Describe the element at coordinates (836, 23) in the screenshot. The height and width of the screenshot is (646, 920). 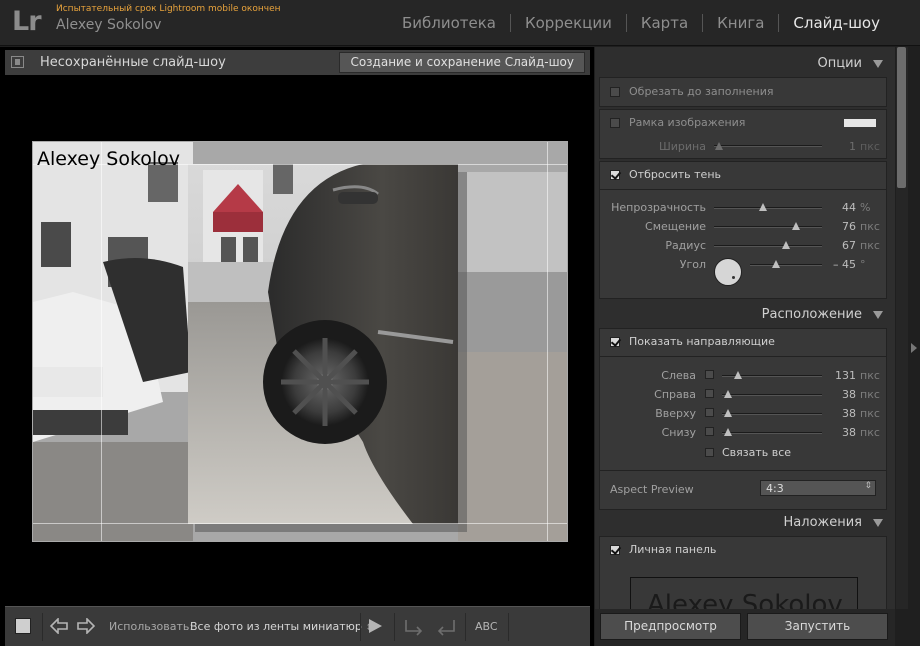
I see `module-slideshow: Слайд-шоу` at that location.